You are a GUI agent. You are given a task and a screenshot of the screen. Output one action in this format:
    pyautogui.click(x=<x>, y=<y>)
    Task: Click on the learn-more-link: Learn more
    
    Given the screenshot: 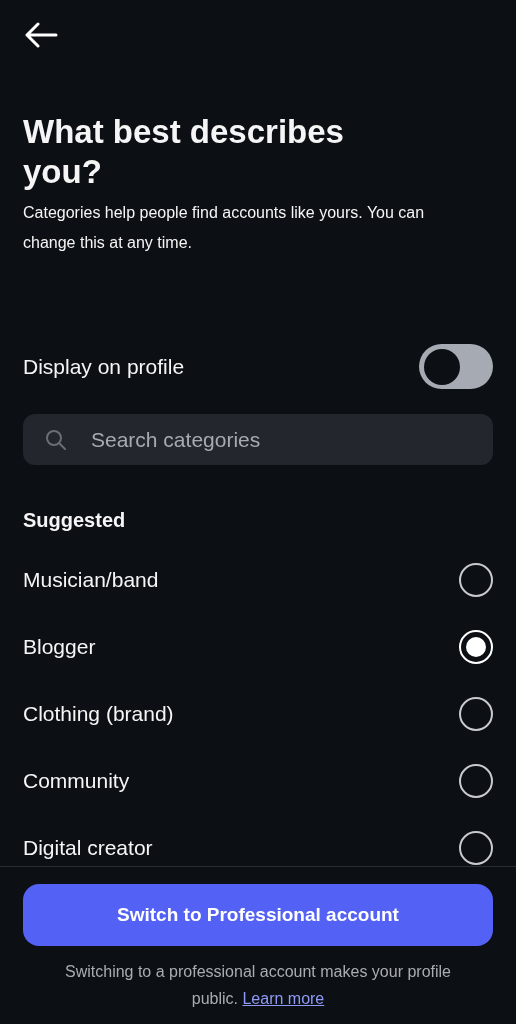 What is the action you would take?
    pyautogui.click(x=283, y=998)
    